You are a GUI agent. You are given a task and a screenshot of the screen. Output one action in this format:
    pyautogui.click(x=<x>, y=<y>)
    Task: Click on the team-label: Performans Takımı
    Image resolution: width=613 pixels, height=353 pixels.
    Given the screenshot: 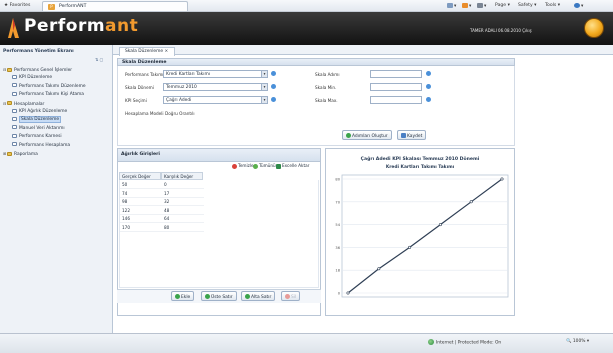 What is the action you would take?
    pyautogui.click(x=144, y=74)
    